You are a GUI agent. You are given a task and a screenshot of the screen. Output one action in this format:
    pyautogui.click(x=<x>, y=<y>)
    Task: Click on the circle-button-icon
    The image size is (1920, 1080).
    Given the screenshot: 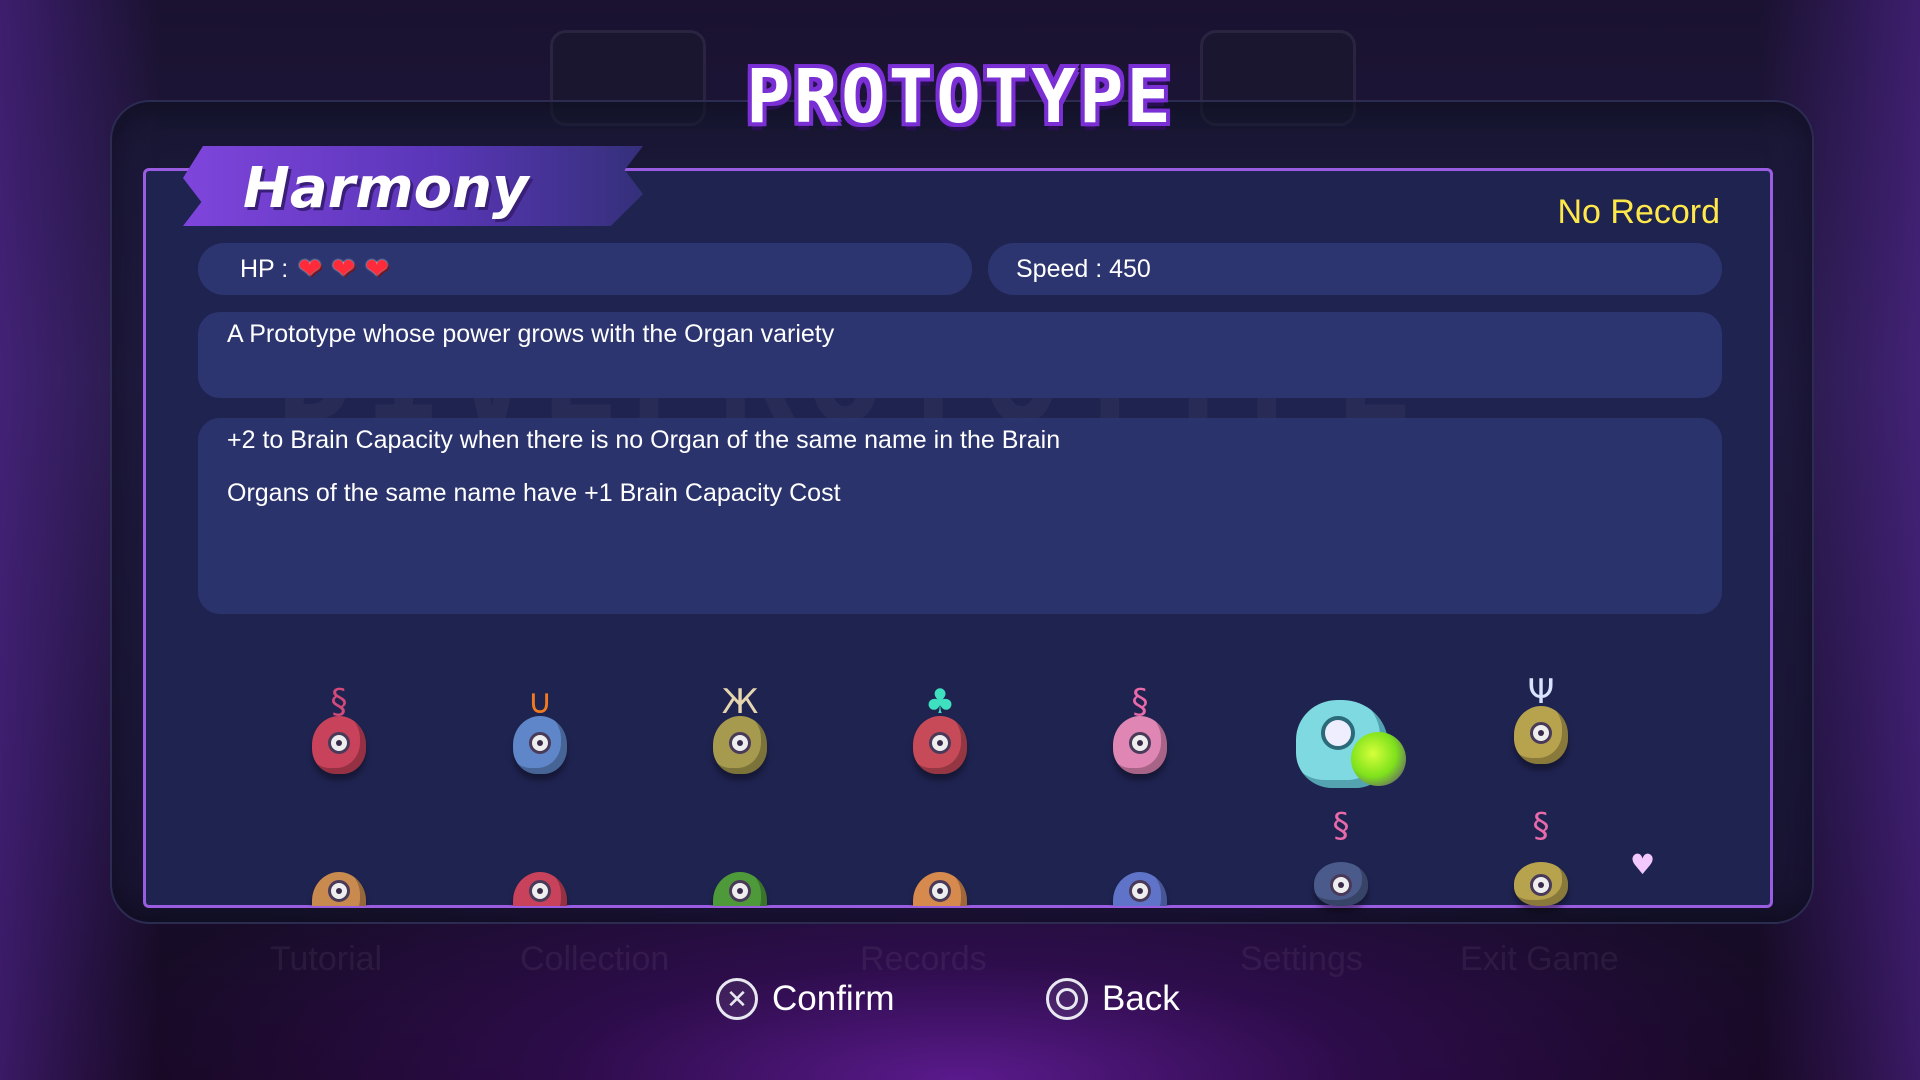 What is the action you would take?
    pyautogui.click(x=1067, y=999)
    